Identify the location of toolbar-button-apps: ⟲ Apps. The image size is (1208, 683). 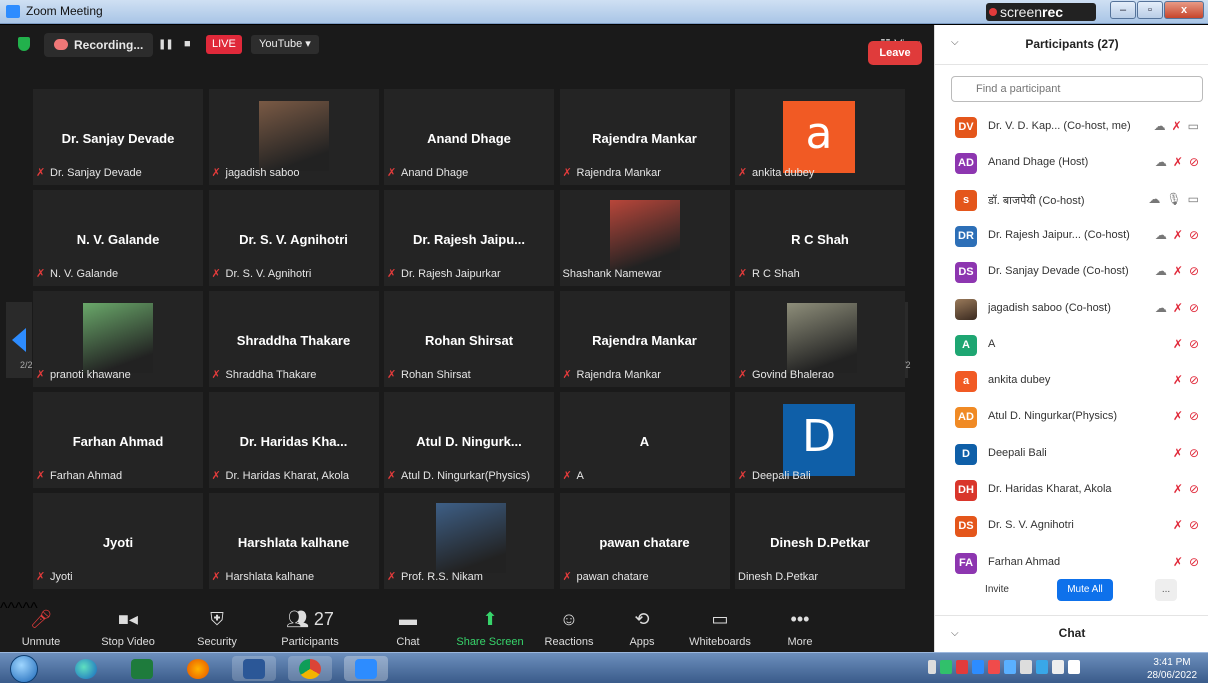
(642, 627).